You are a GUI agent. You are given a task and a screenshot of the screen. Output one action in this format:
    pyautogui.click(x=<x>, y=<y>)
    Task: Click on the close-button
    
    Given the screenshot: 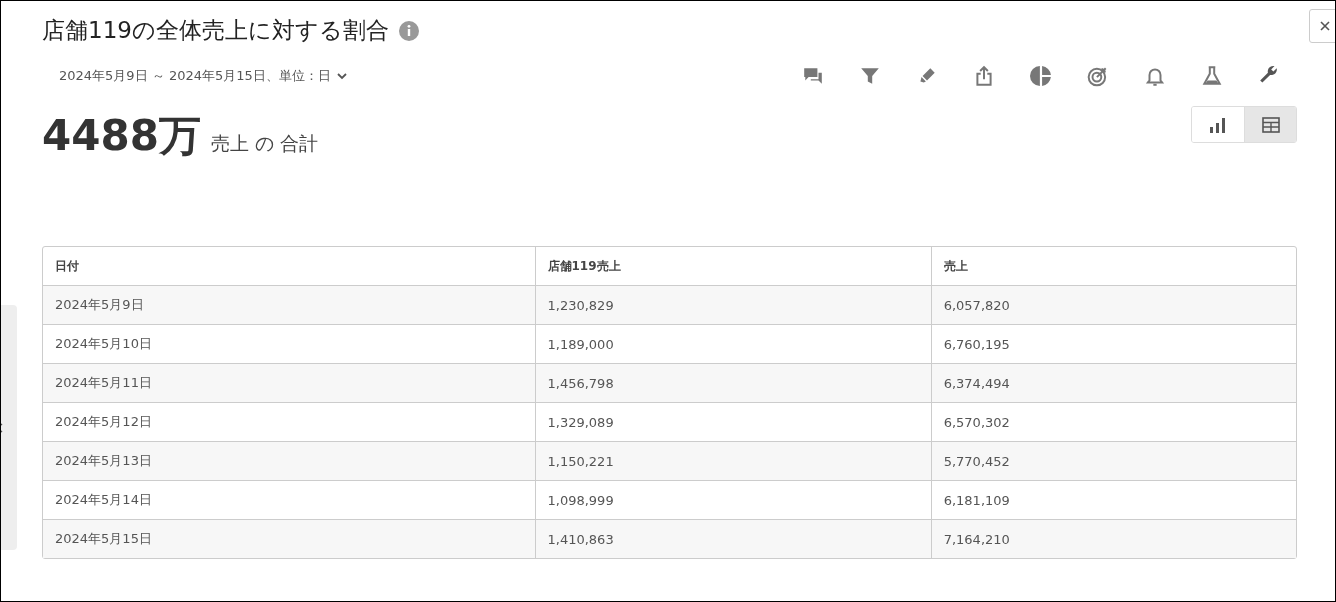 What is the action you would take?
    pyautogui.click(x=1322, y=26)
    